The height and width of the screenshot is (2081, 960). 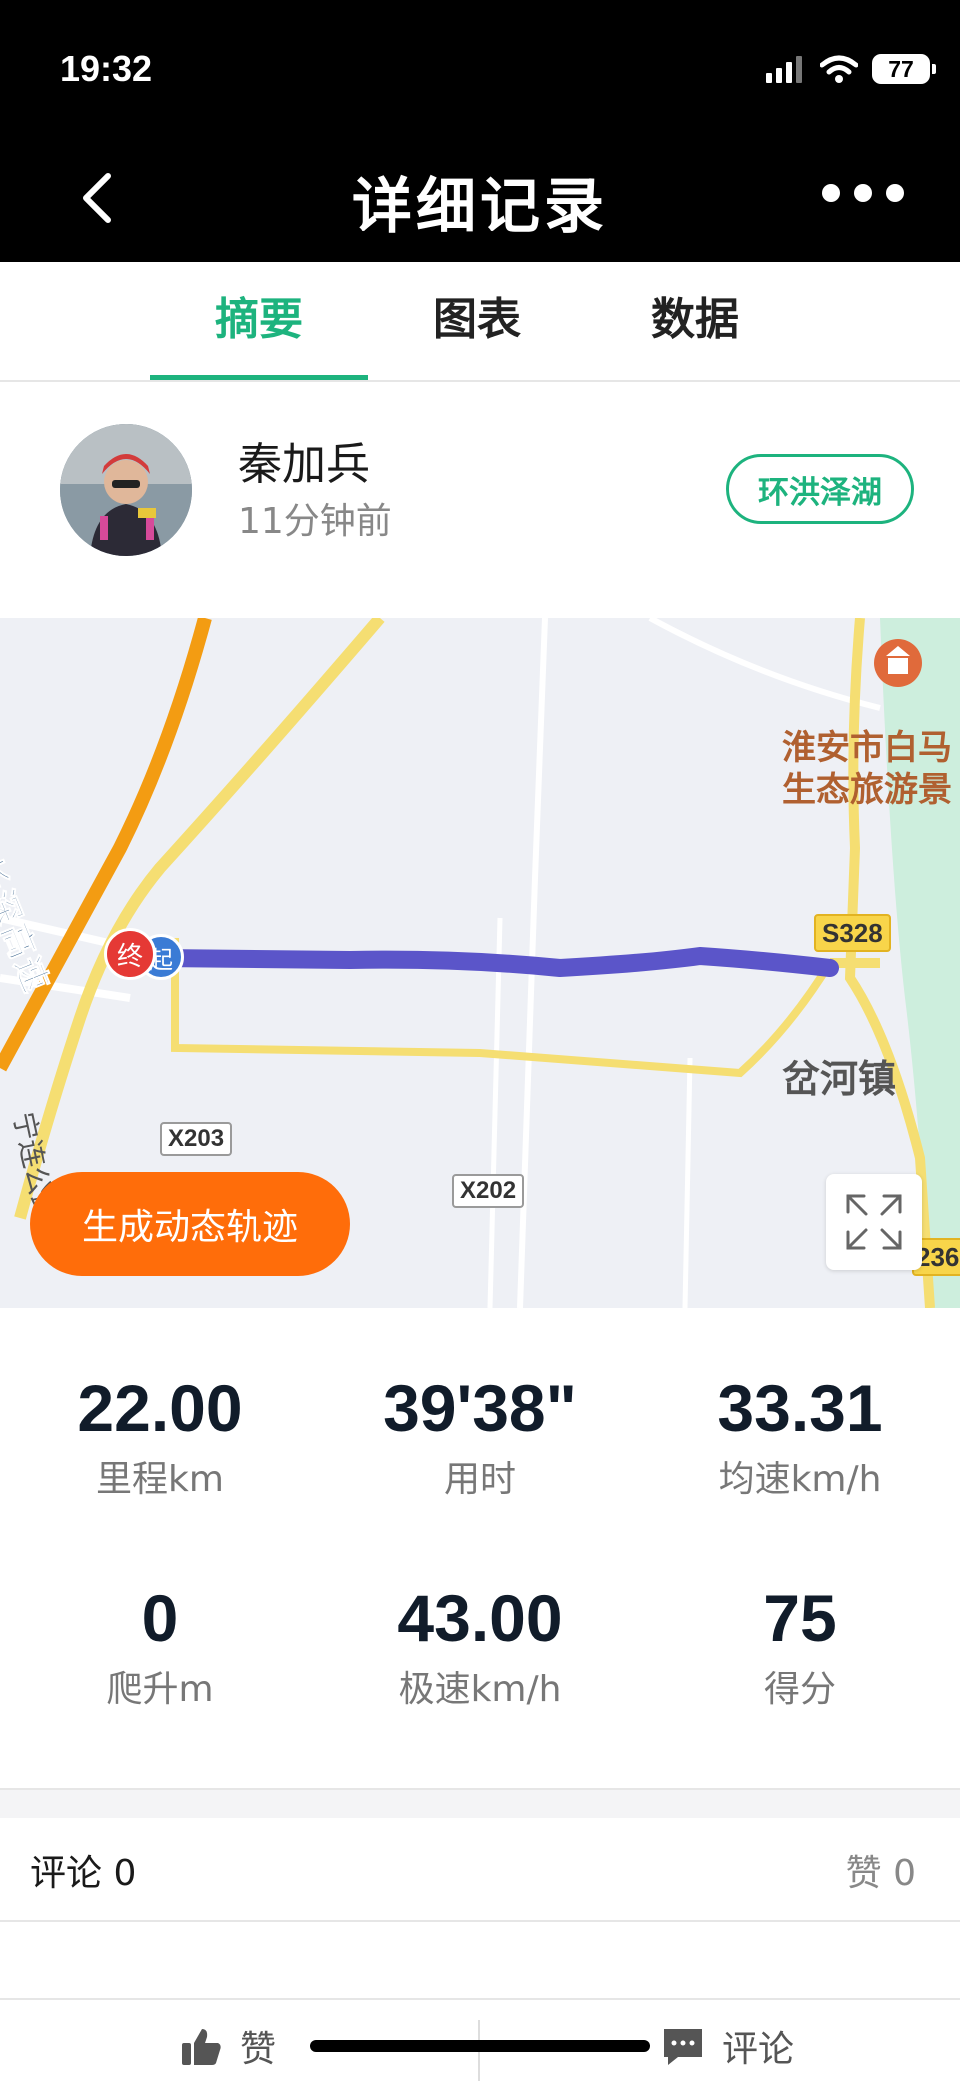 I want to click on profile-header: 秦加兵 11分钟前 环洪泽湖, so click(x=480, y=500).